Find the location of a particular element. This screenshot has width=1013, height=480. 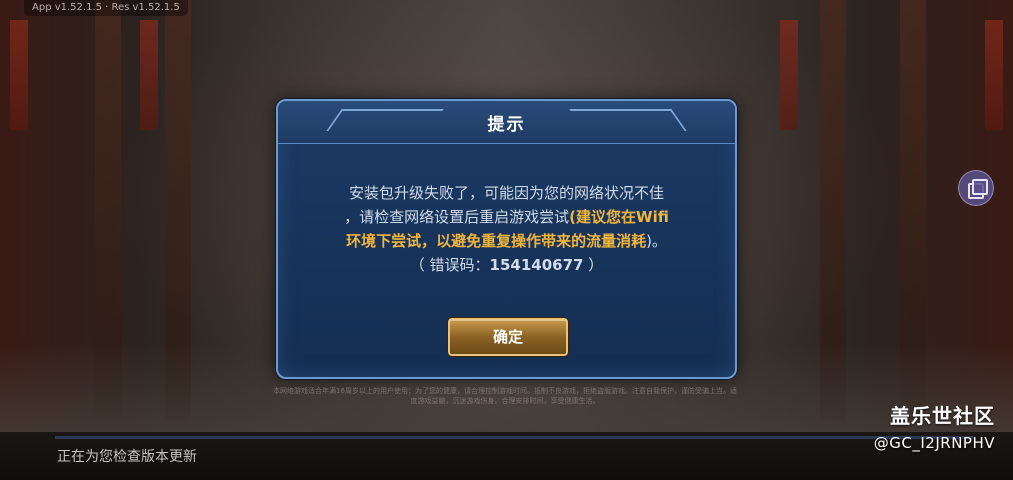

message-text: )。 is located at coordinates (656, 241).